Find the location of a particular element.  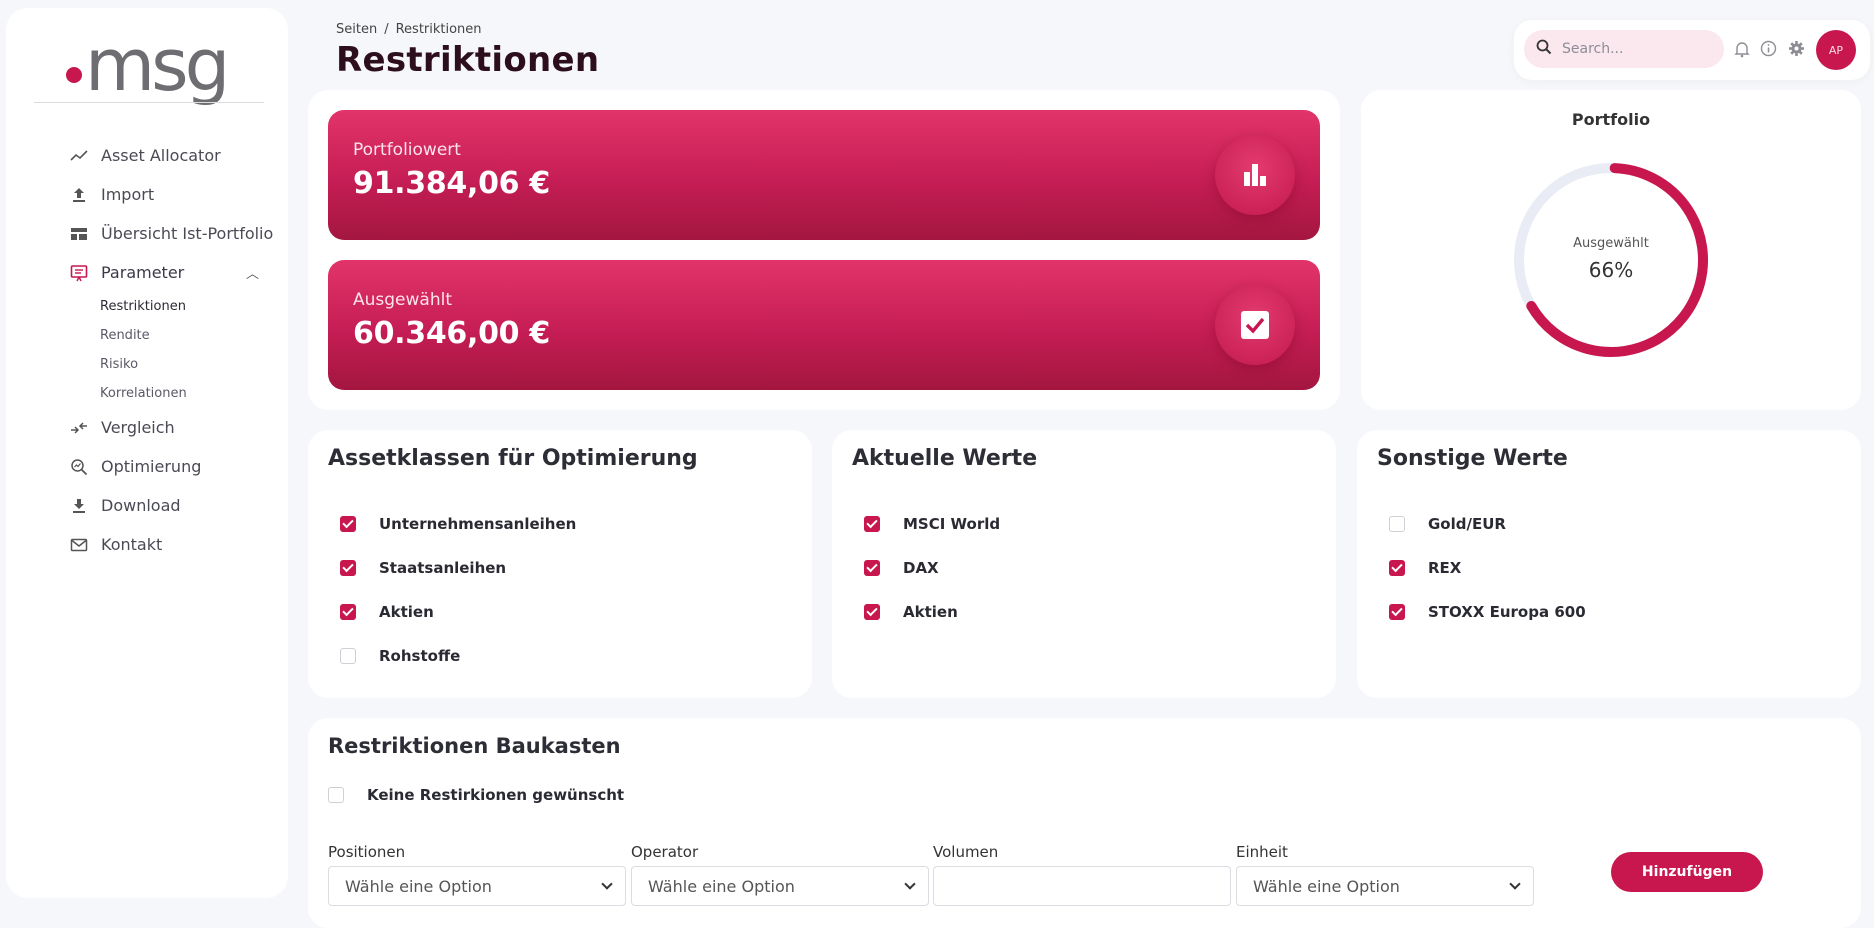

checkbox-row: DAX is located at coordinates (932, 568).